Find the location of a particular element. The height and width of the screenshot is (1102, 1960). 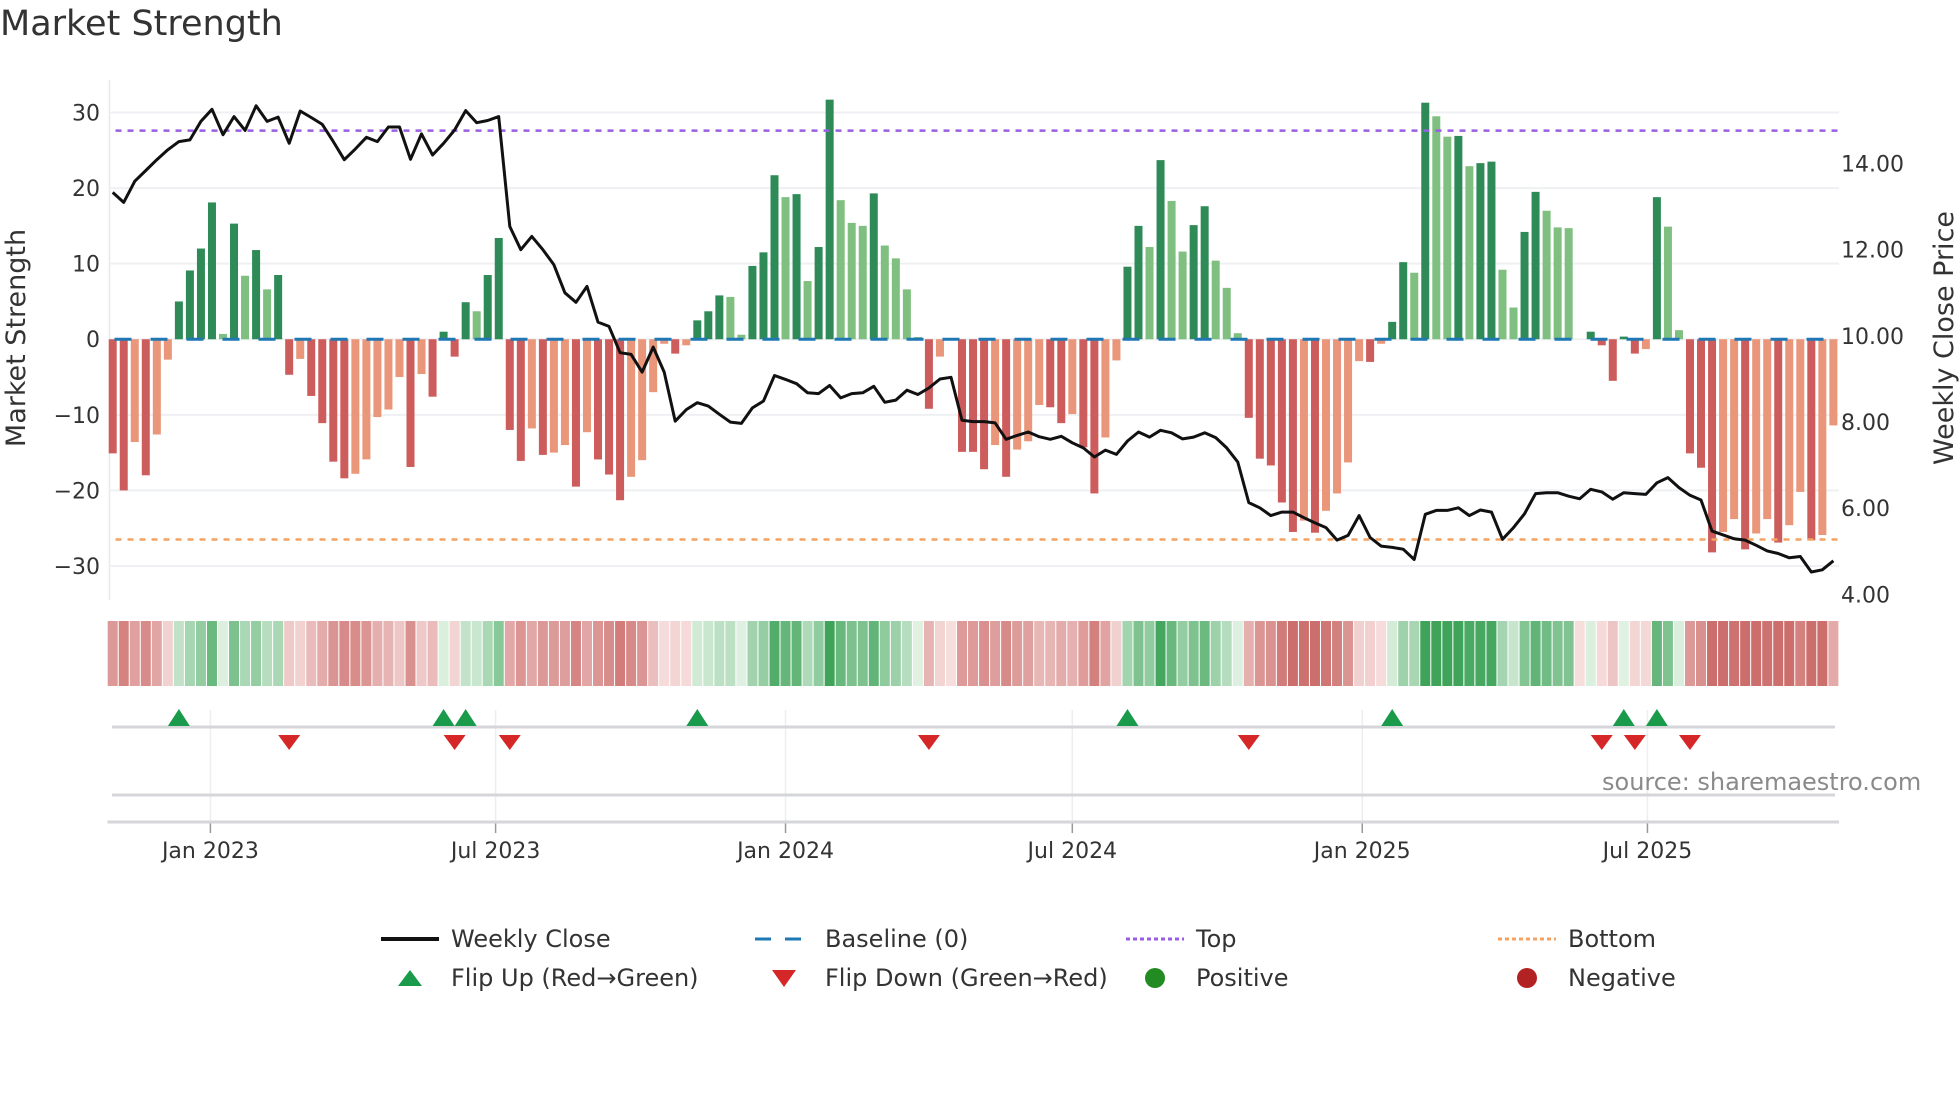

legend-item-flip_up: Flip Up (Red→Green) is located at coordinates (540, 978).